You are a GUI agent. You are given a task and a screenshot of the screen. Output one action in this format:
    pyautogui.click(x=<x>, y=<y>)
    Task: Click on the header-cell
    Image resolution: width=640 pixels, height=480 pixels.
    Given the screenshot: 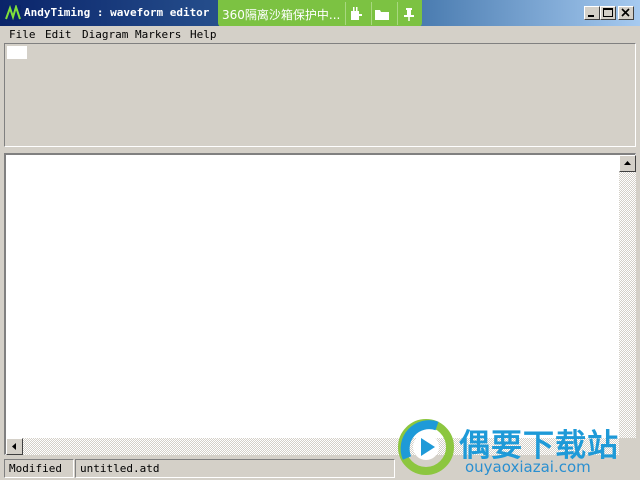 What is the action you would take?
    pyautogui.click(x=17, y=52)
    